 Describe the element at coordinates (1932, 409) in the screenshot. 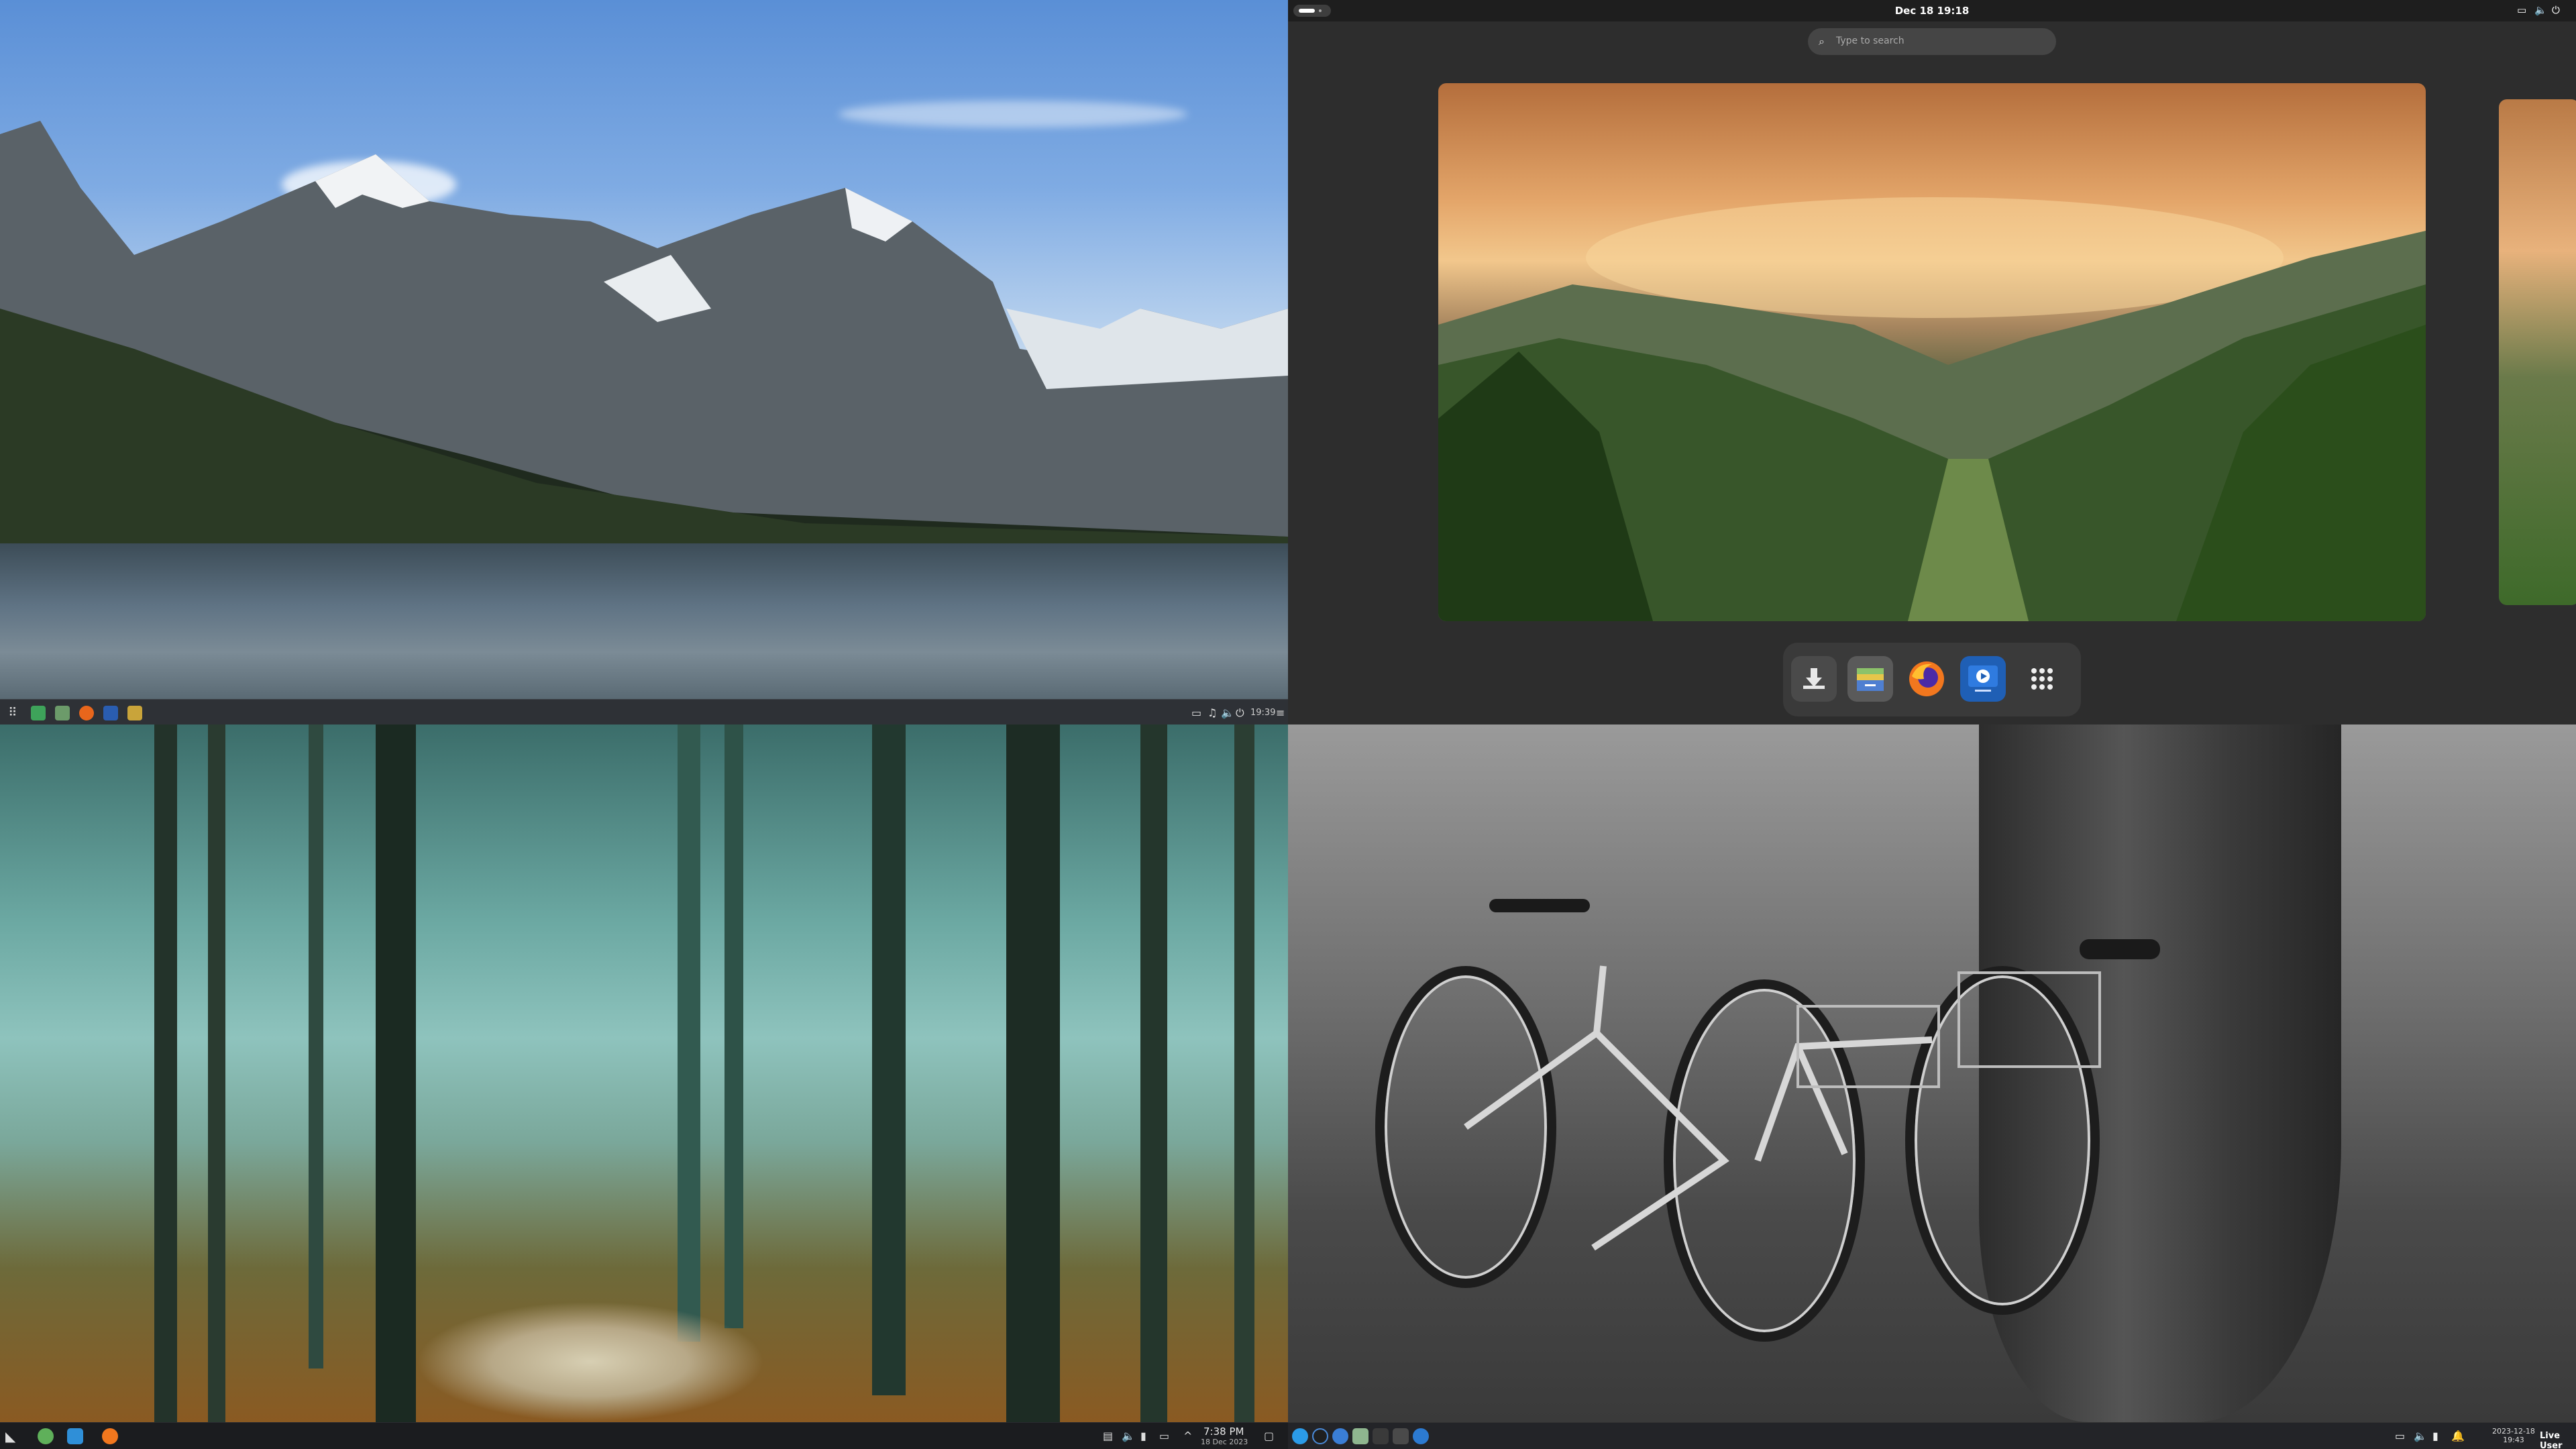

I see `valley-wallpaper` at that location.